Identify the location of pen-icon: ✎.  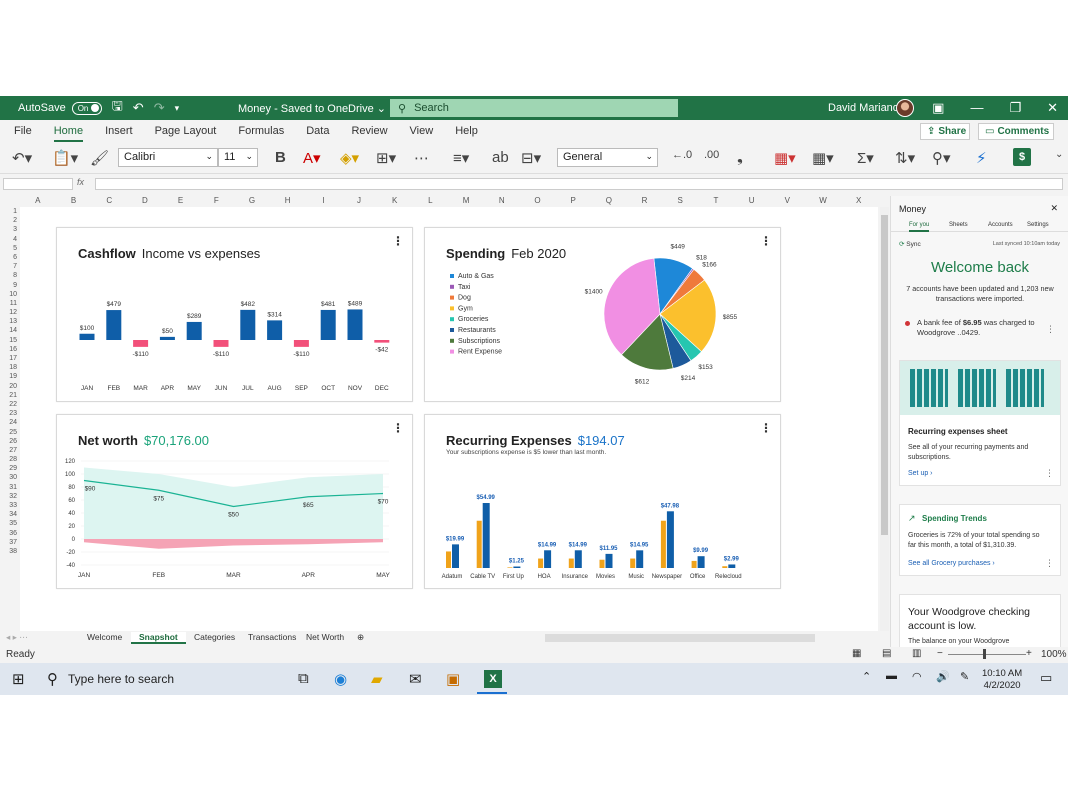
(964, 676).